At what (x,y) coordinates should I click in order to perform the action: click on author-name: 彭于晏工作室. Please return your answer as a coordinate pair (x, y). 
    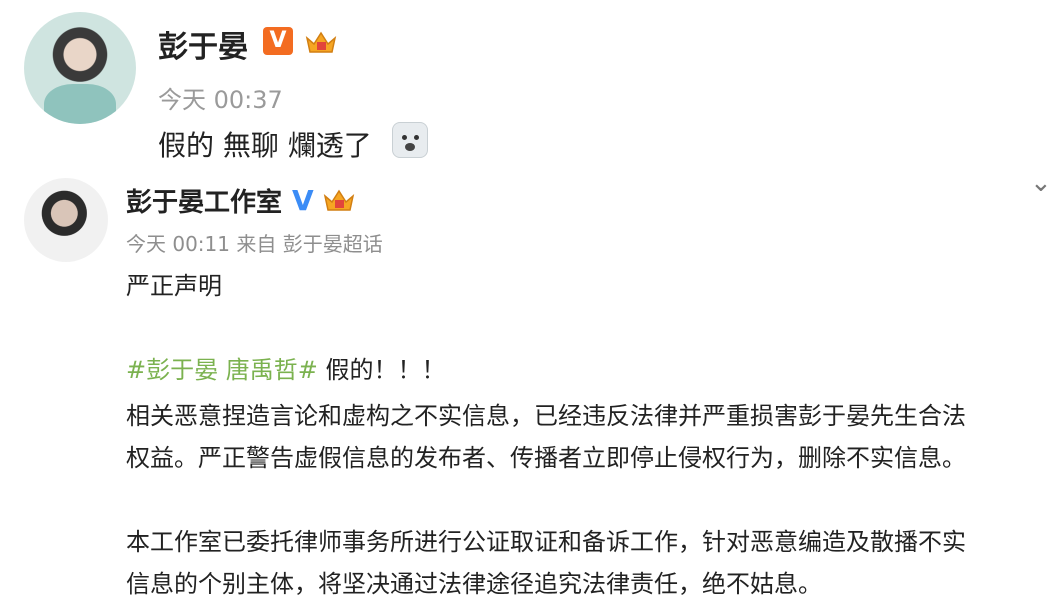
    Looking at the image, I should click on (204, 200).